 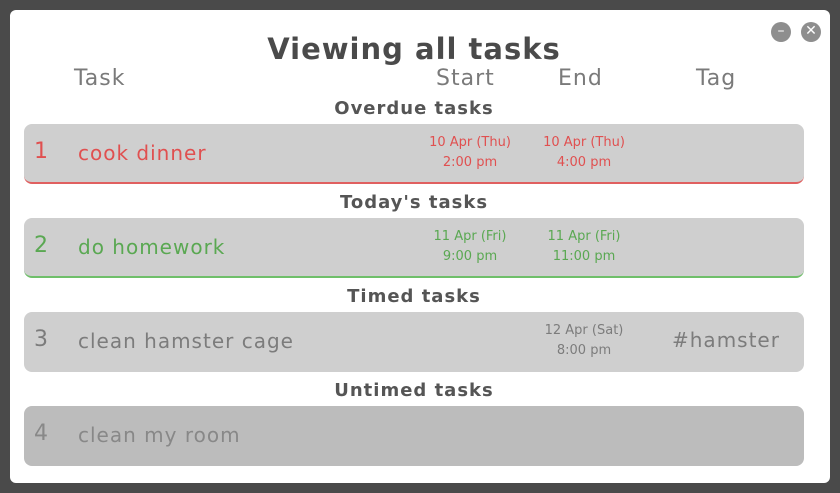 I want to click on section-label-overdue: Overdue tasks, so click(x=414, y=108).